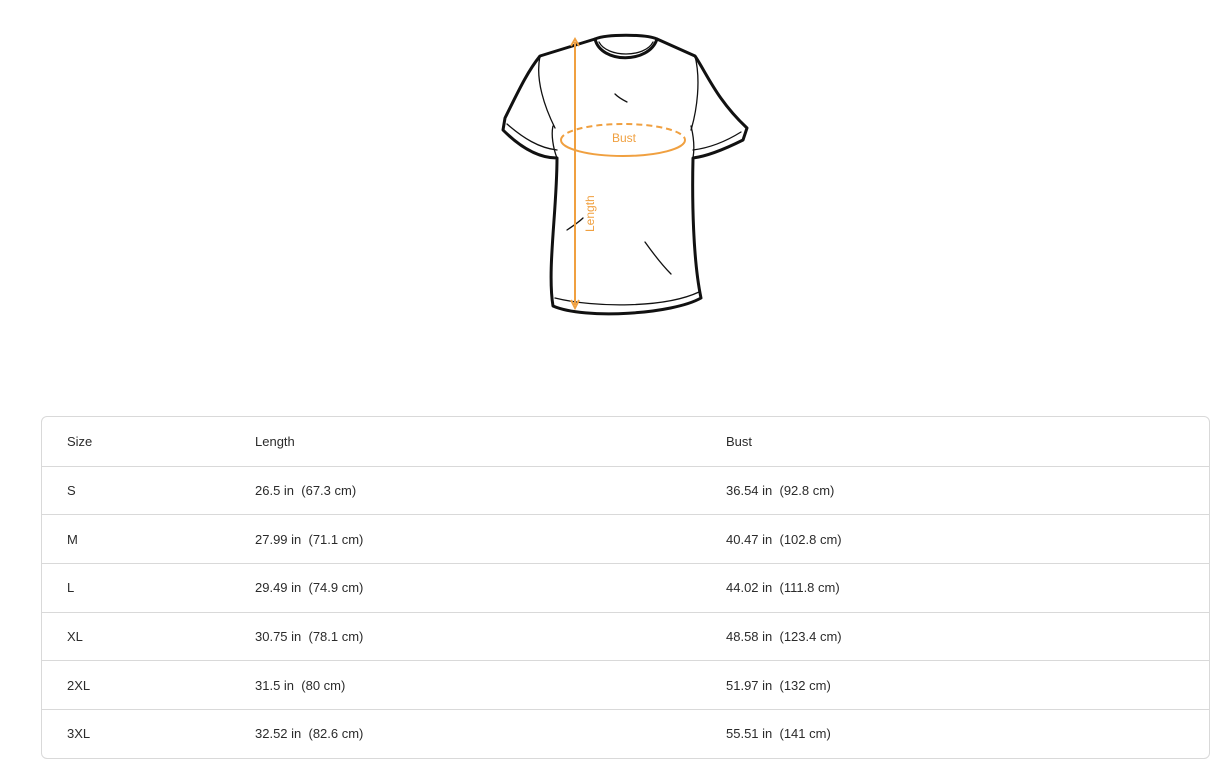 The image size is (1232, 771). Describe the element at coordinates (625, 490) in the screenshot. I see `table-row: S 26.5 in (67.3 cm) 36.54 in (92.8 cm)` at that location.